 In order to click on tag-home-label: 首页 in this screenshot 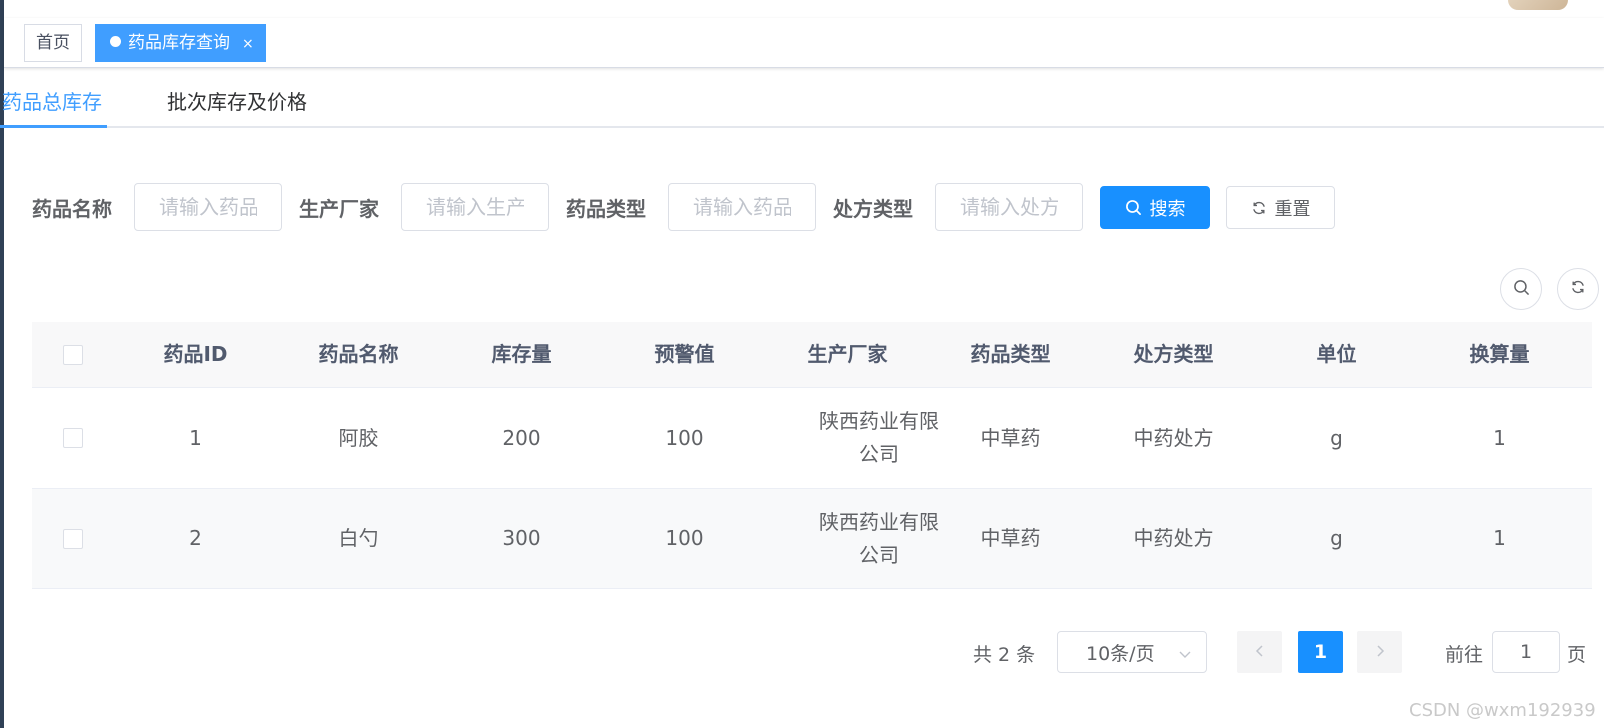, I will do `click(53, 43)`.